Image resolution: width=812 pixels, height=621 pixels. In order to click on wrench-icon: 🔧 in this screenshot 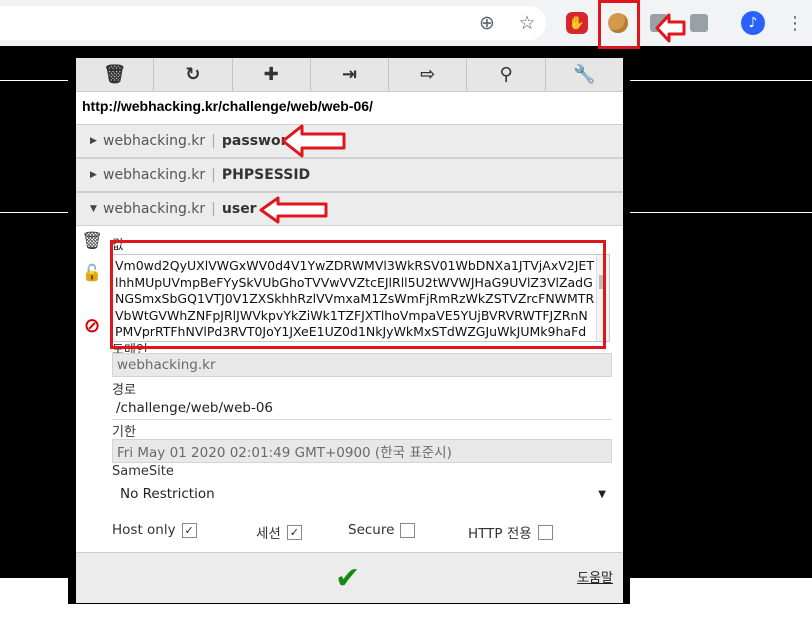, I will do `click(584, 74)`.